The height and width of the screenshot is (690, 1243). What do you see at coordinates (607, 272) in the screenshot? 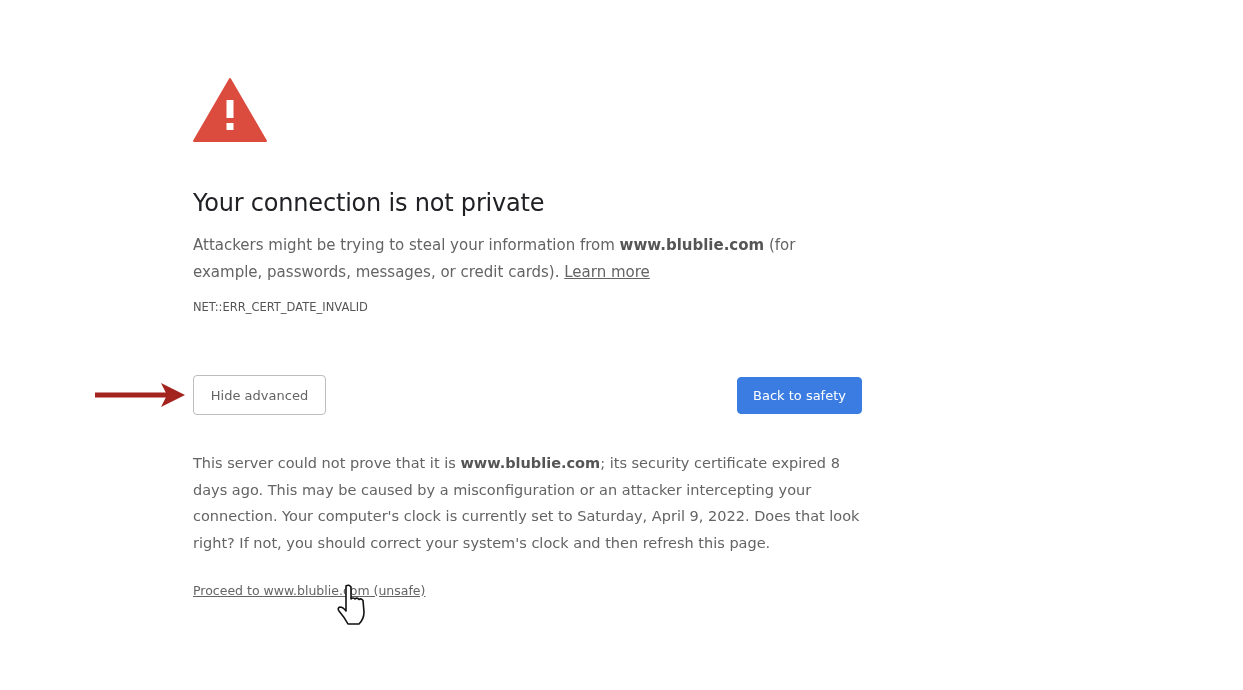
I see `learn-more-link: Learn more` at bounding box center [607, 272].